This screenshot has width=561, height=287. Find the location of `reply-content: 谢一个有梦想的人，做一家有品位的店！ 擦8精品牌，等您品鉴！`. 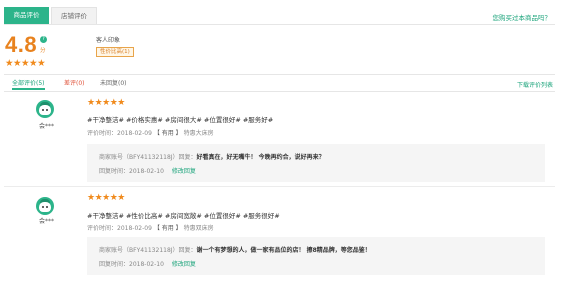

reply-content: 谢一个有梦想的人，做一家有品位的店！ 擦8精品牌，等您品鉴！ is located at coordinates (283, 250).